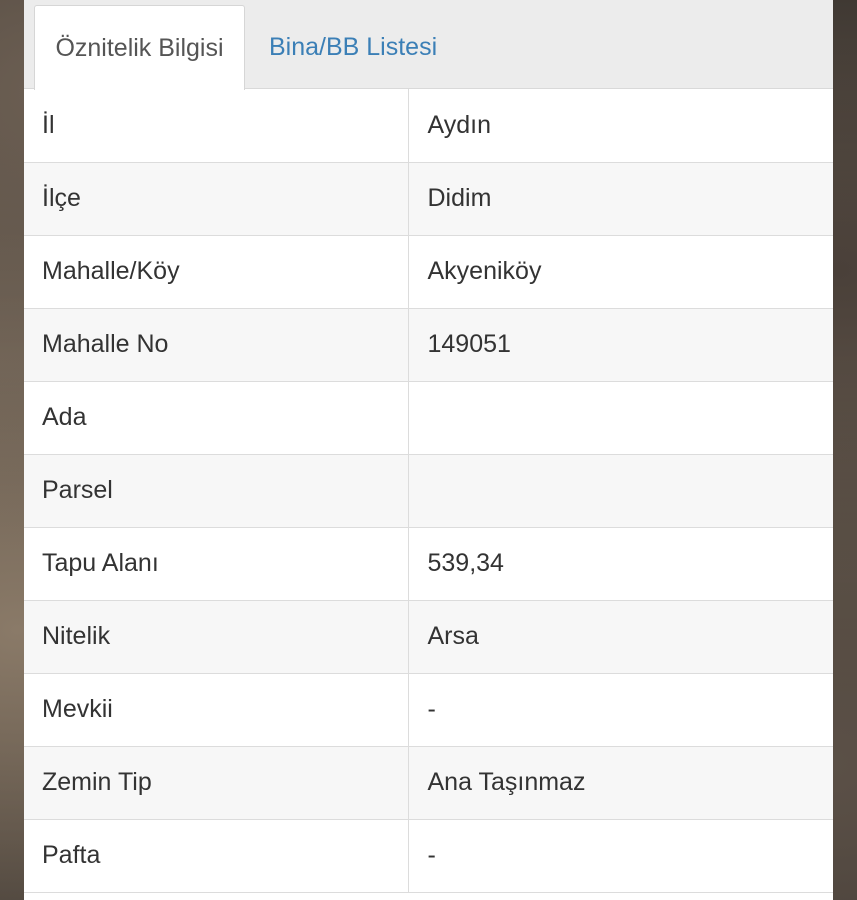  I want to click on table-row: Tapu Alanı 539,34, so click(428, 564).